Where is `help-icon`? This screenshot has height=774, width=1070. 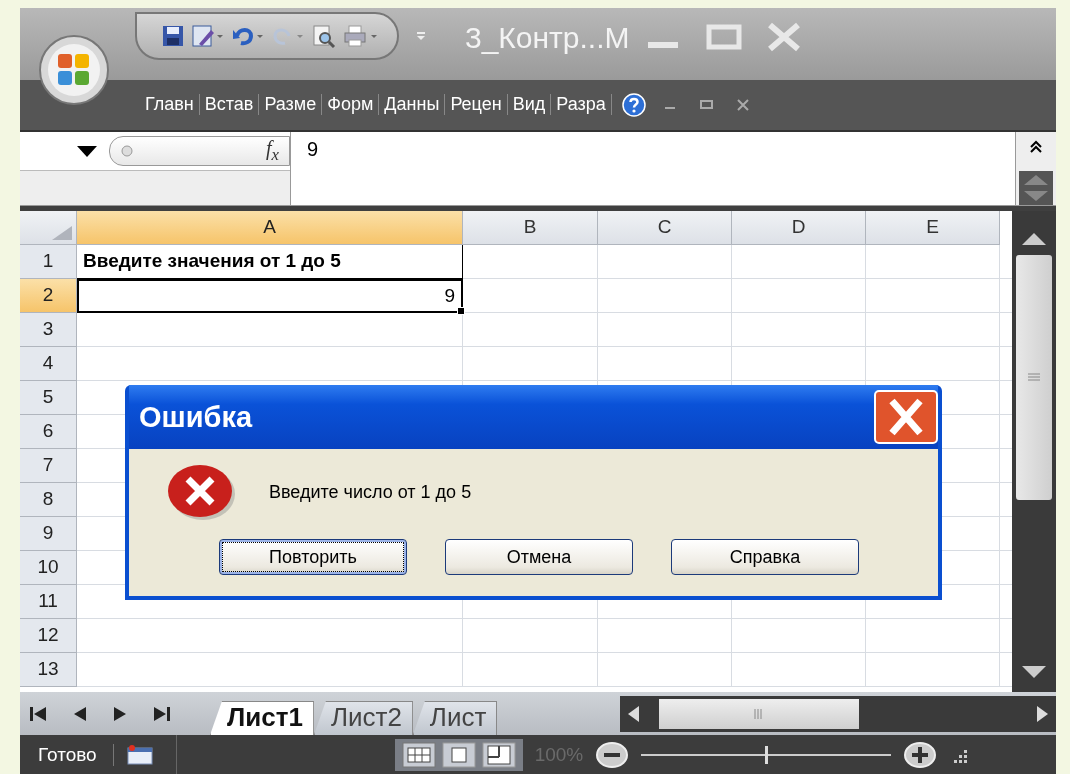
help-icon is located at coordinates (633, 104).